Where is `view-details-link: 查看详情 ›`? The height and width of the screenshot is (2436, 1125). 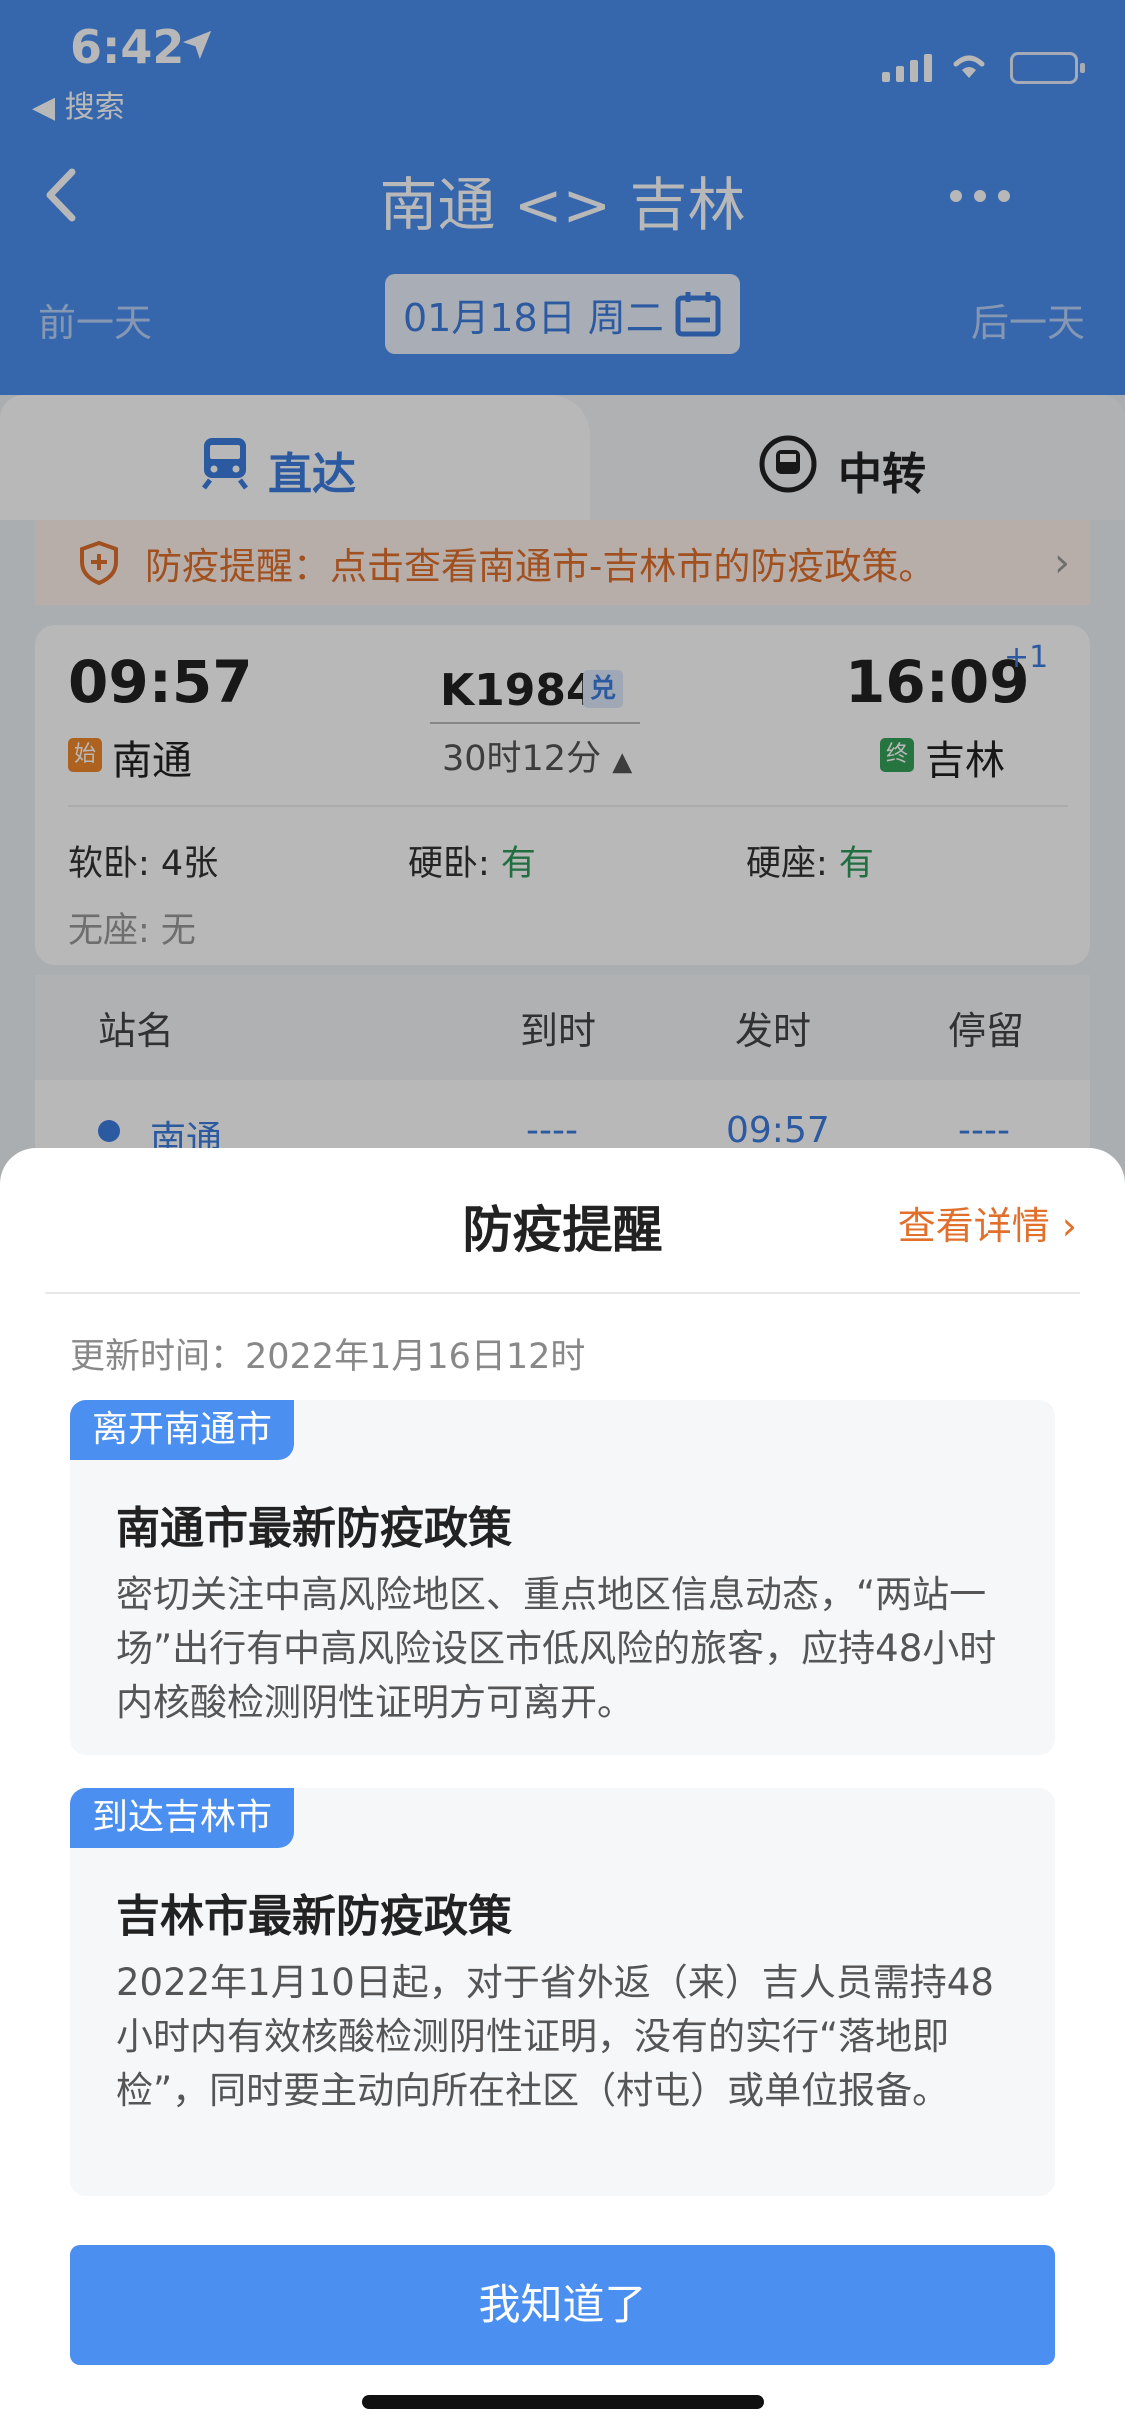
view-details-link: 查看详情 › is located at coordinates (987, 1222).